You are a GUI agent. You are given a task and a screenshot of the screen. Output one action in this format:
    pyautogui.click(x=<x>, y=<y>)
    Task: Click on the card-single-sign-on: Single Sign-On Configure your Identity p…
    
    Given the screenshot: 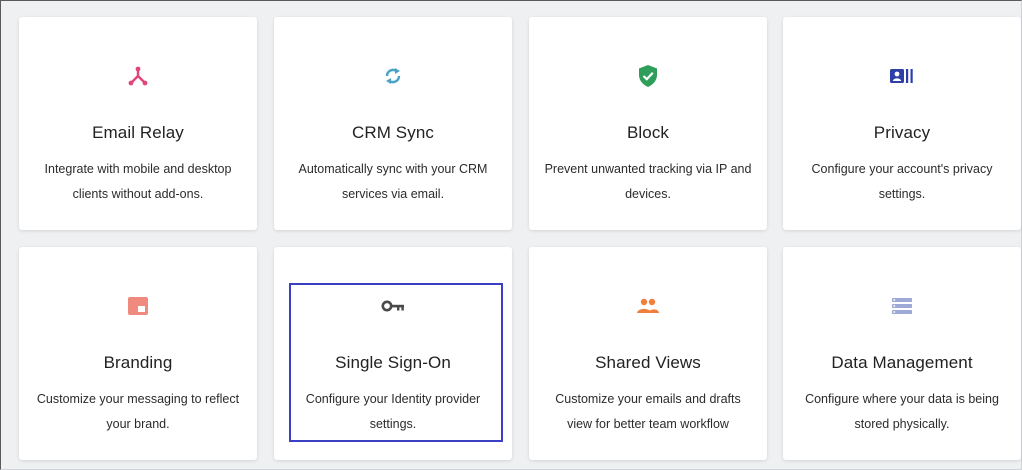 What is the action you would take?
    pyautogui.click(x=393, y=353)
    